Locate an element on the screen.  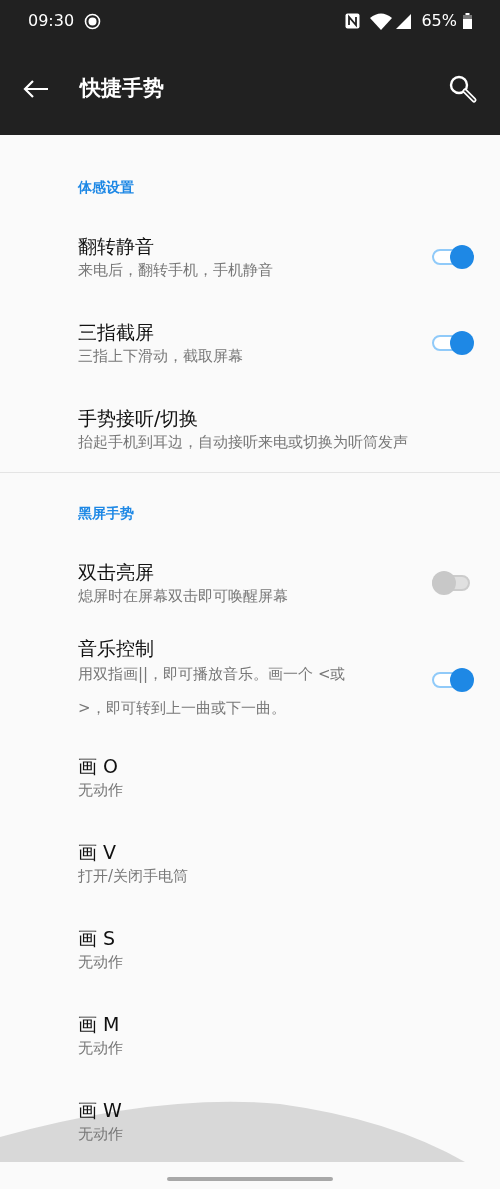
settings-row: 三指截屏 三指上下滑动，截取屏幕 is located at coordinates (250, 343).